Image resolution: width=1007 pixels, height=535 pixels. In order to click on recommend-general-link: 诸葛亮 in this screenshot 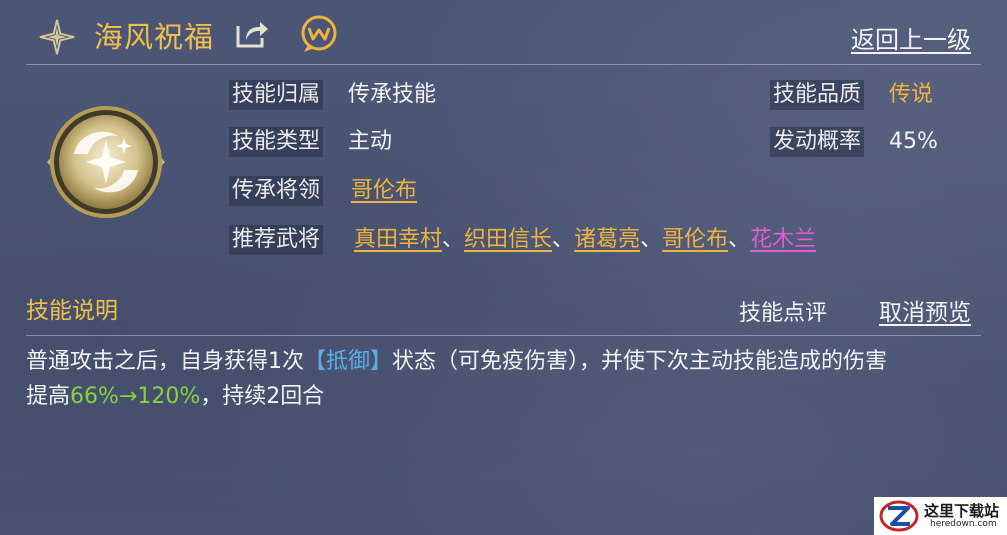, I will do `click(607, 239)`.